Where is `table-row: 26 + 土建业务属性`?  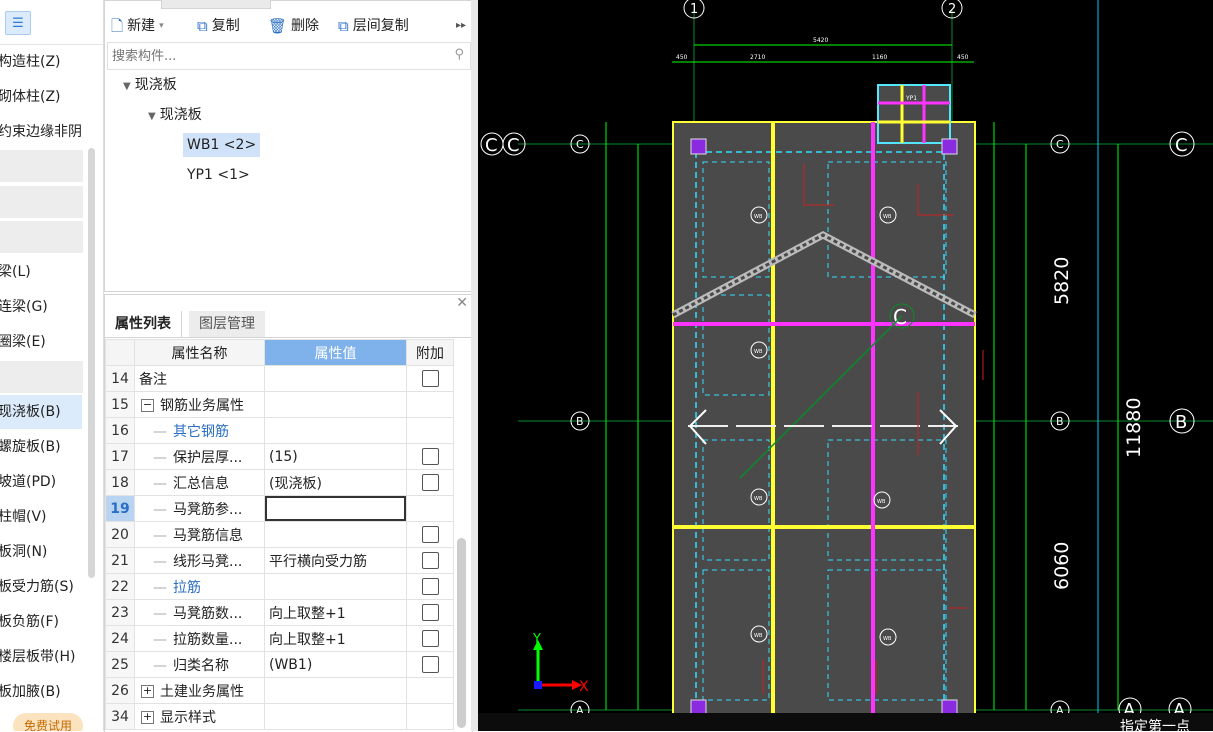
table-row: 26 + 土建业务属性 is located at coordinates (279, 690).